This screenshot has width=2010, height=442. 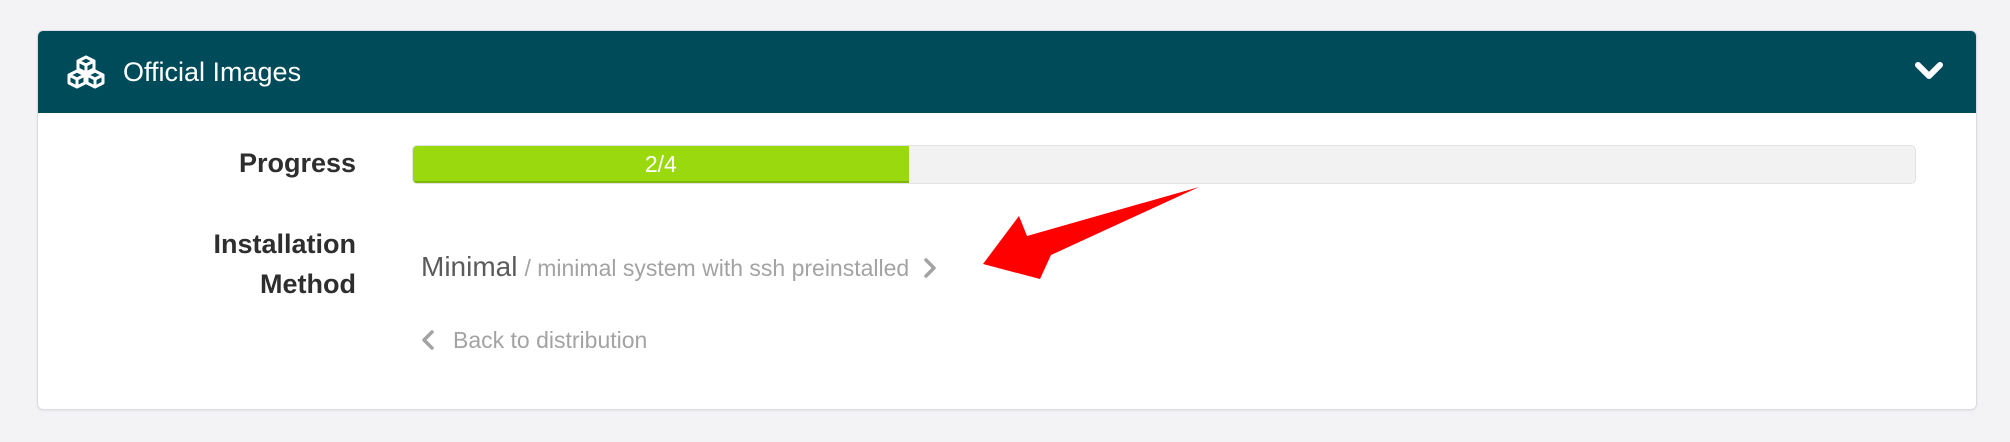 What do you see at coordinates (308, 284) in the screenshot?
I see `installation-method-label-line2: Method` at bounding box center [308, 284].